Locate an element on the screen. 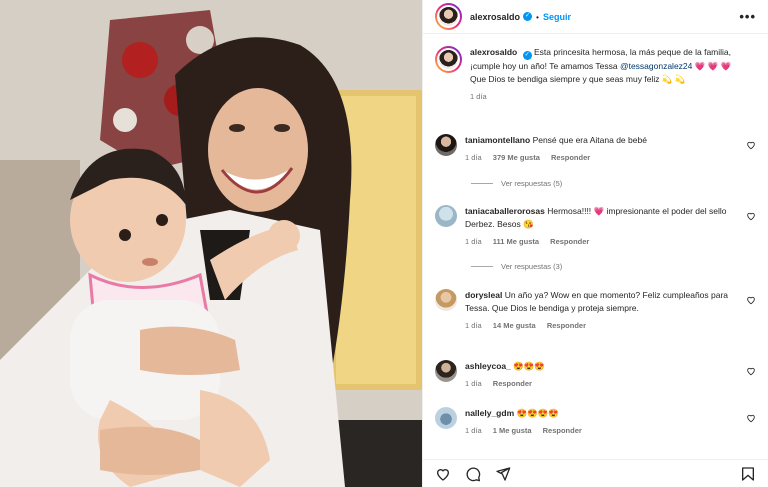 This screenshot has width=768, height=487. share-icon is located at coordinates (503, 474).